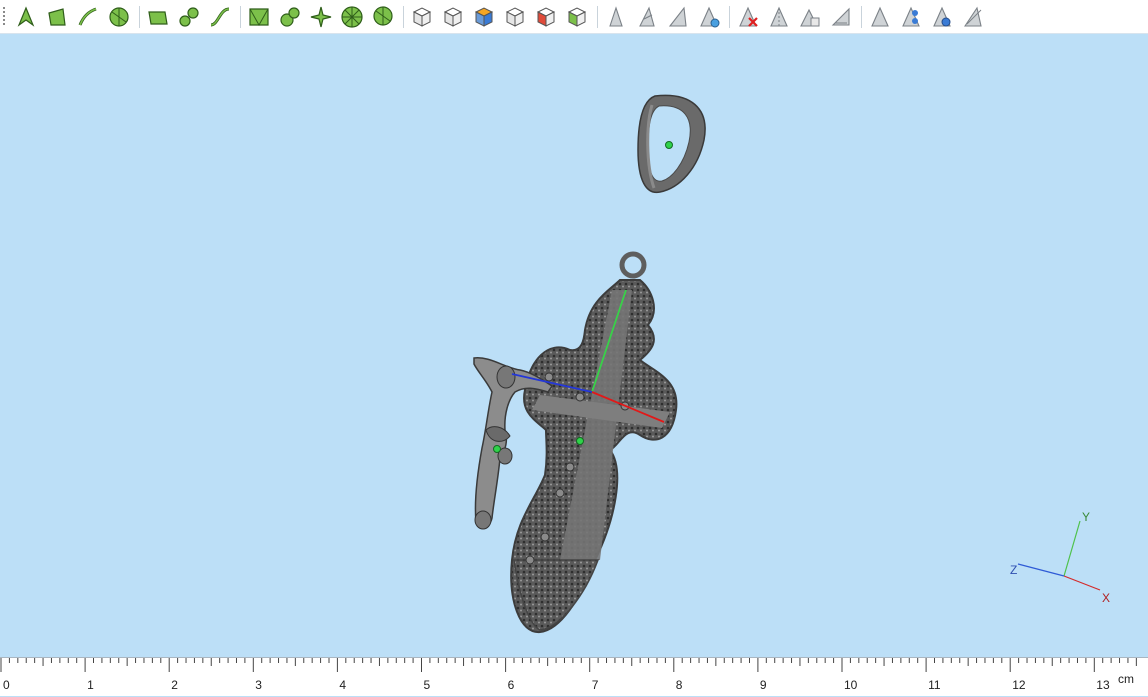 The height and width of the screenshot is (697, 1148). What do you see at coordinates (1019, 685) in the screenshot?
I see `ruler-label: 12` at bounding box center [1019, 685].